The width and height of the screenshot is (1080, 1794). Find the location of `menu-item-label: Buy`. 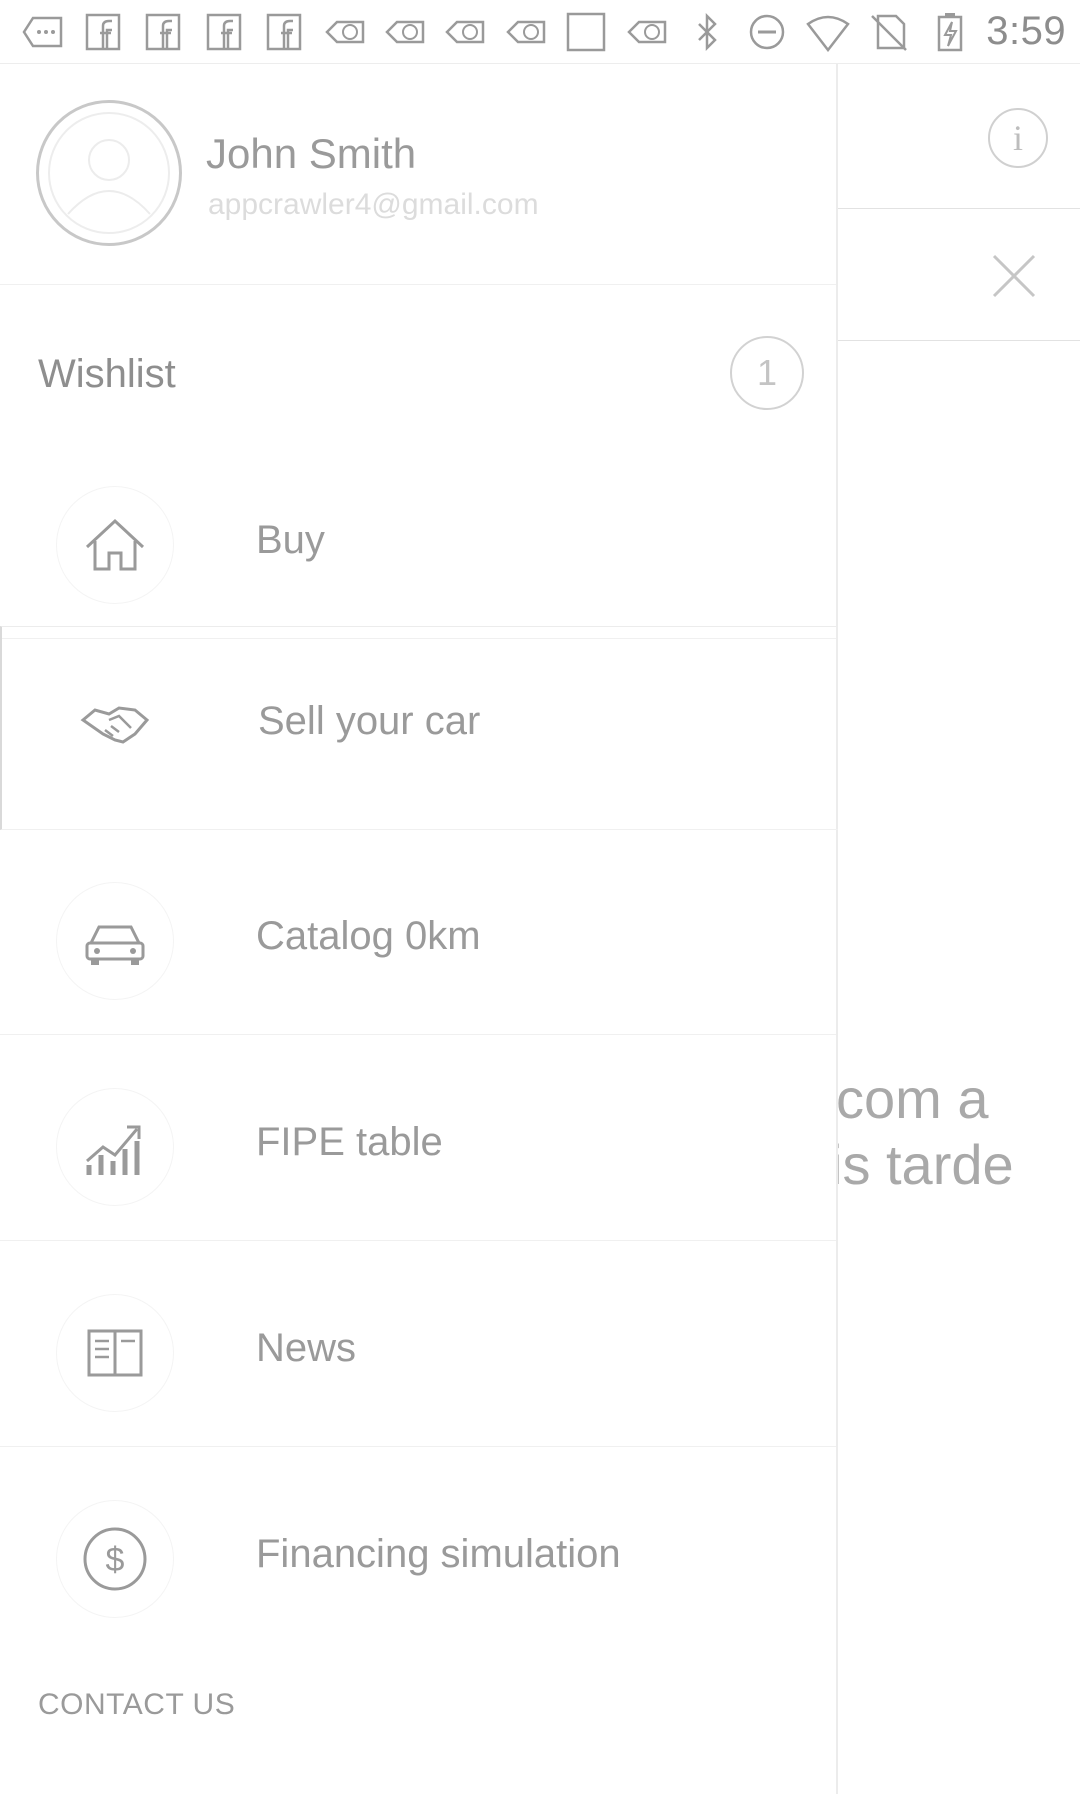

menu-item-label: Buy is located at coordinates (290, 540).